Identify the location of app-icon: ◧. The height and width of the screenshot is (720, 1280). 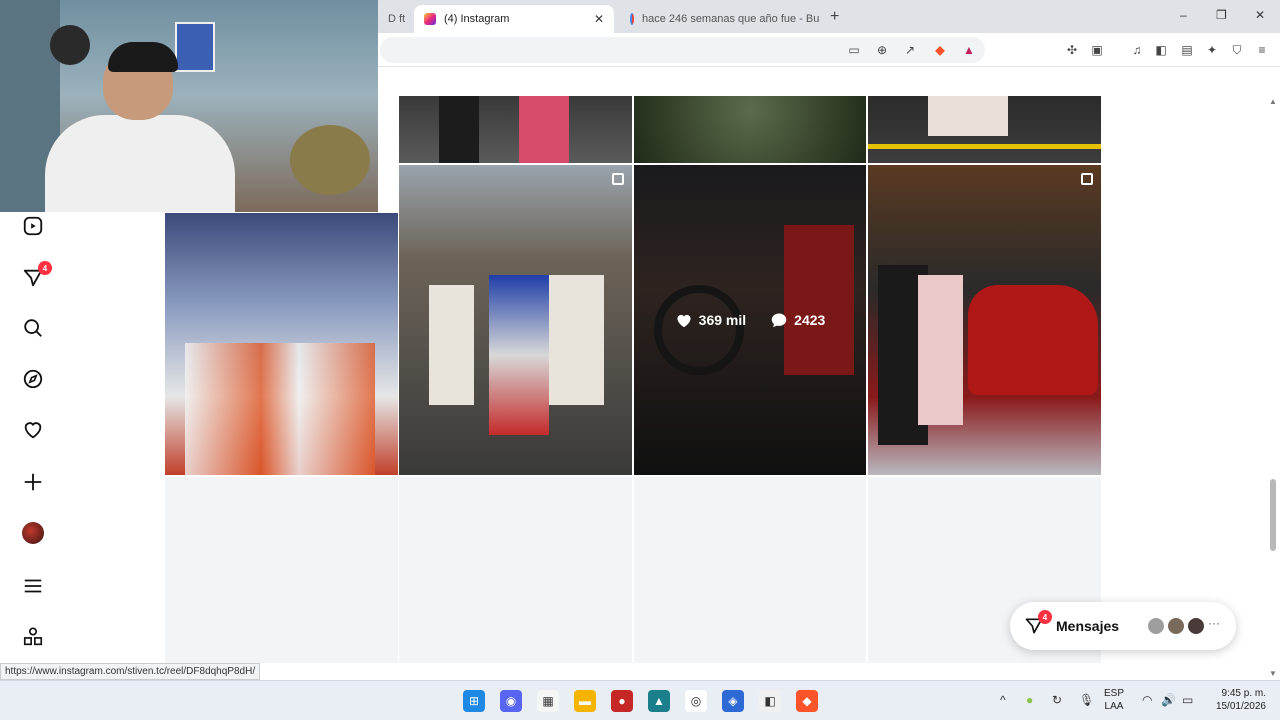
(770, 701).